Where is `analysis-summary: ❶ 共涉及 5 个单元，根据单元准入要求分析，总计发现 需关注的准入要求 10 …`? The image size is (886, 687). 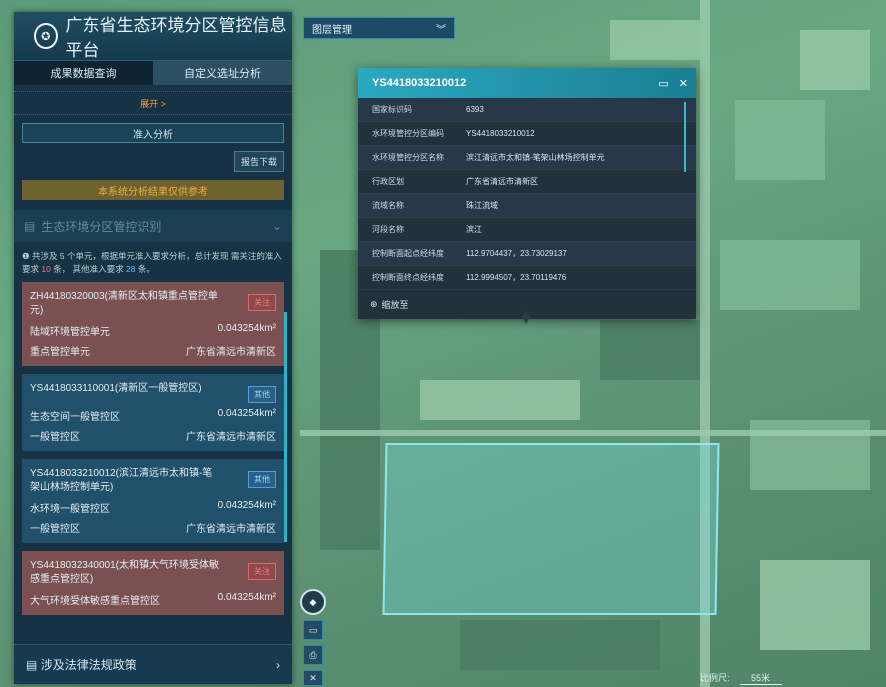 analysis-summary: ❶ 共涉及 5 个单元，根据单元准入要求分析，总计发现 需关注的准入要求 10 … is located at coordinates (153, 262).